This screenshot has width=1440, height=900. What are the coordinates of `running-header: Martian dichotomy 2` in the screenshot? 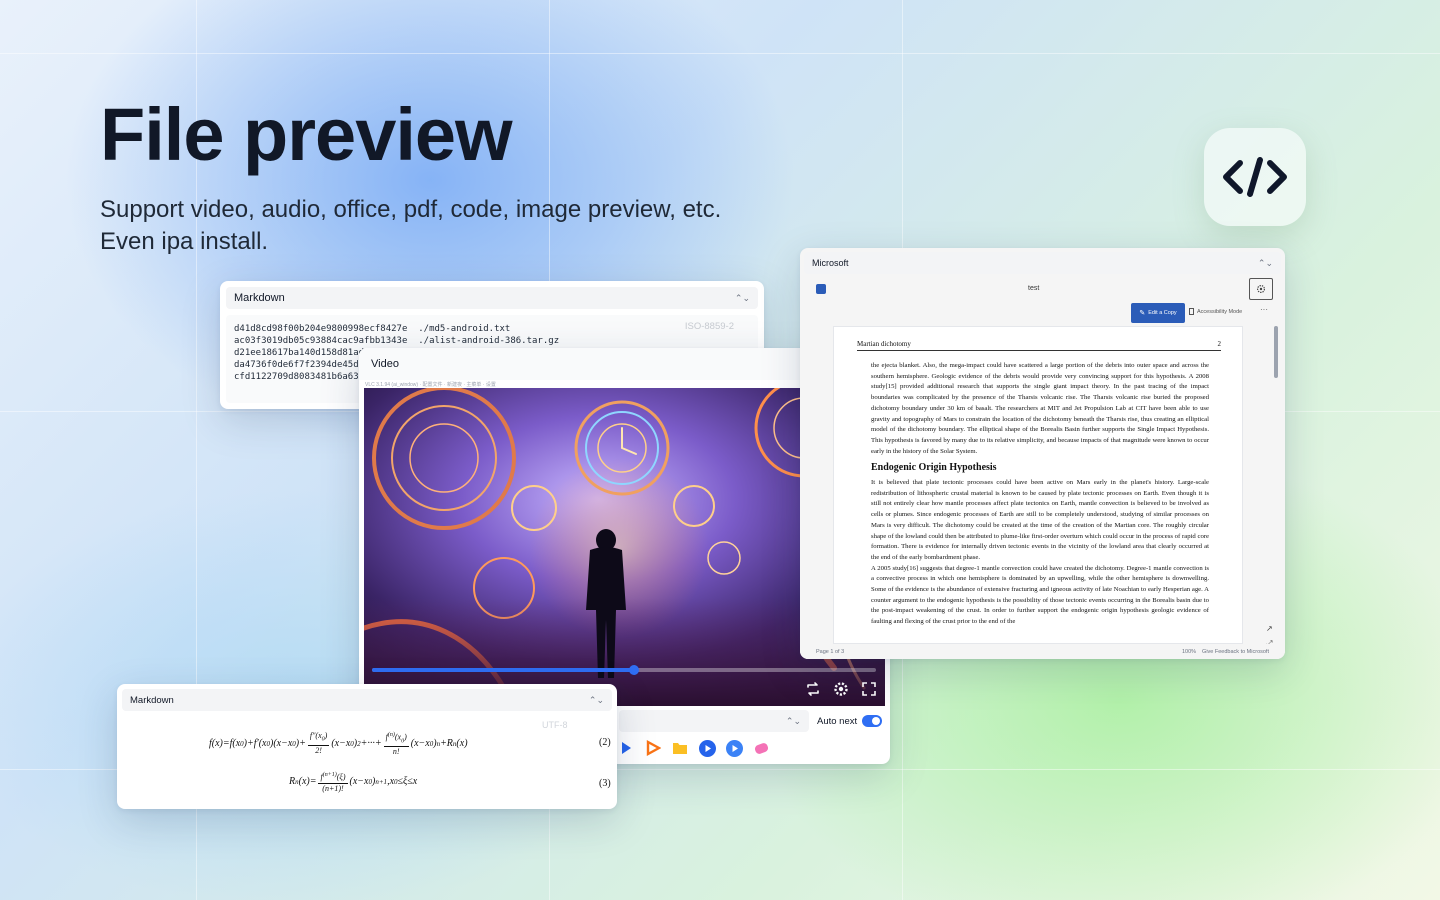 It's located at (1039, 345).